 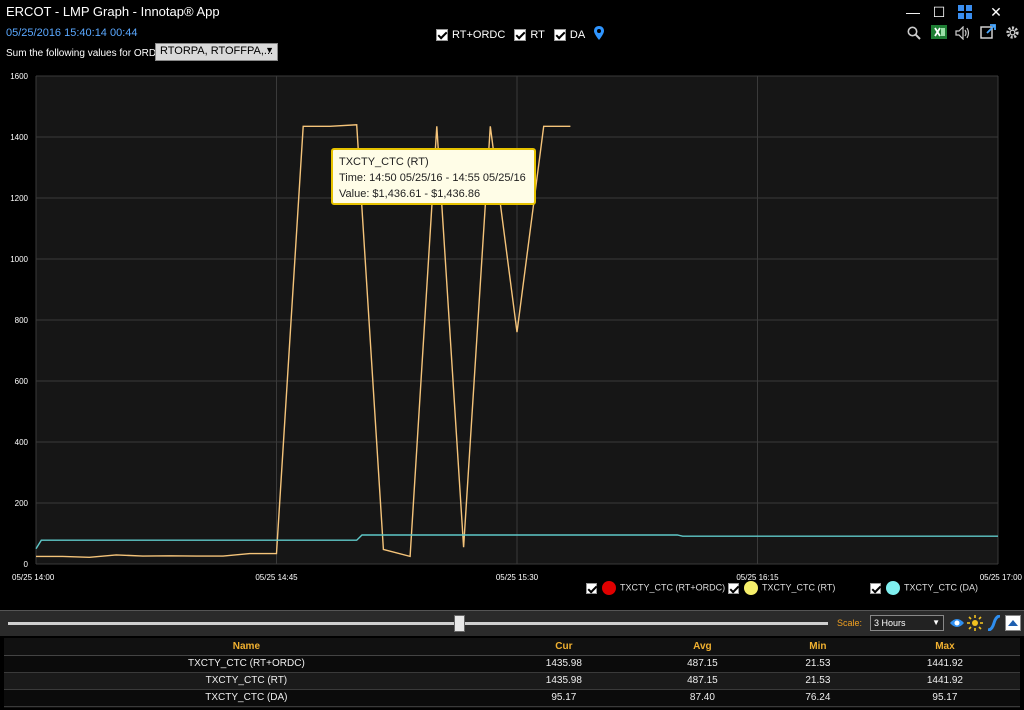 What do you see at coordinates (246, 681) in the screenshot?
I see `cell-name: TXCTY_CTC (RT)` at bounding box center [246, 681].